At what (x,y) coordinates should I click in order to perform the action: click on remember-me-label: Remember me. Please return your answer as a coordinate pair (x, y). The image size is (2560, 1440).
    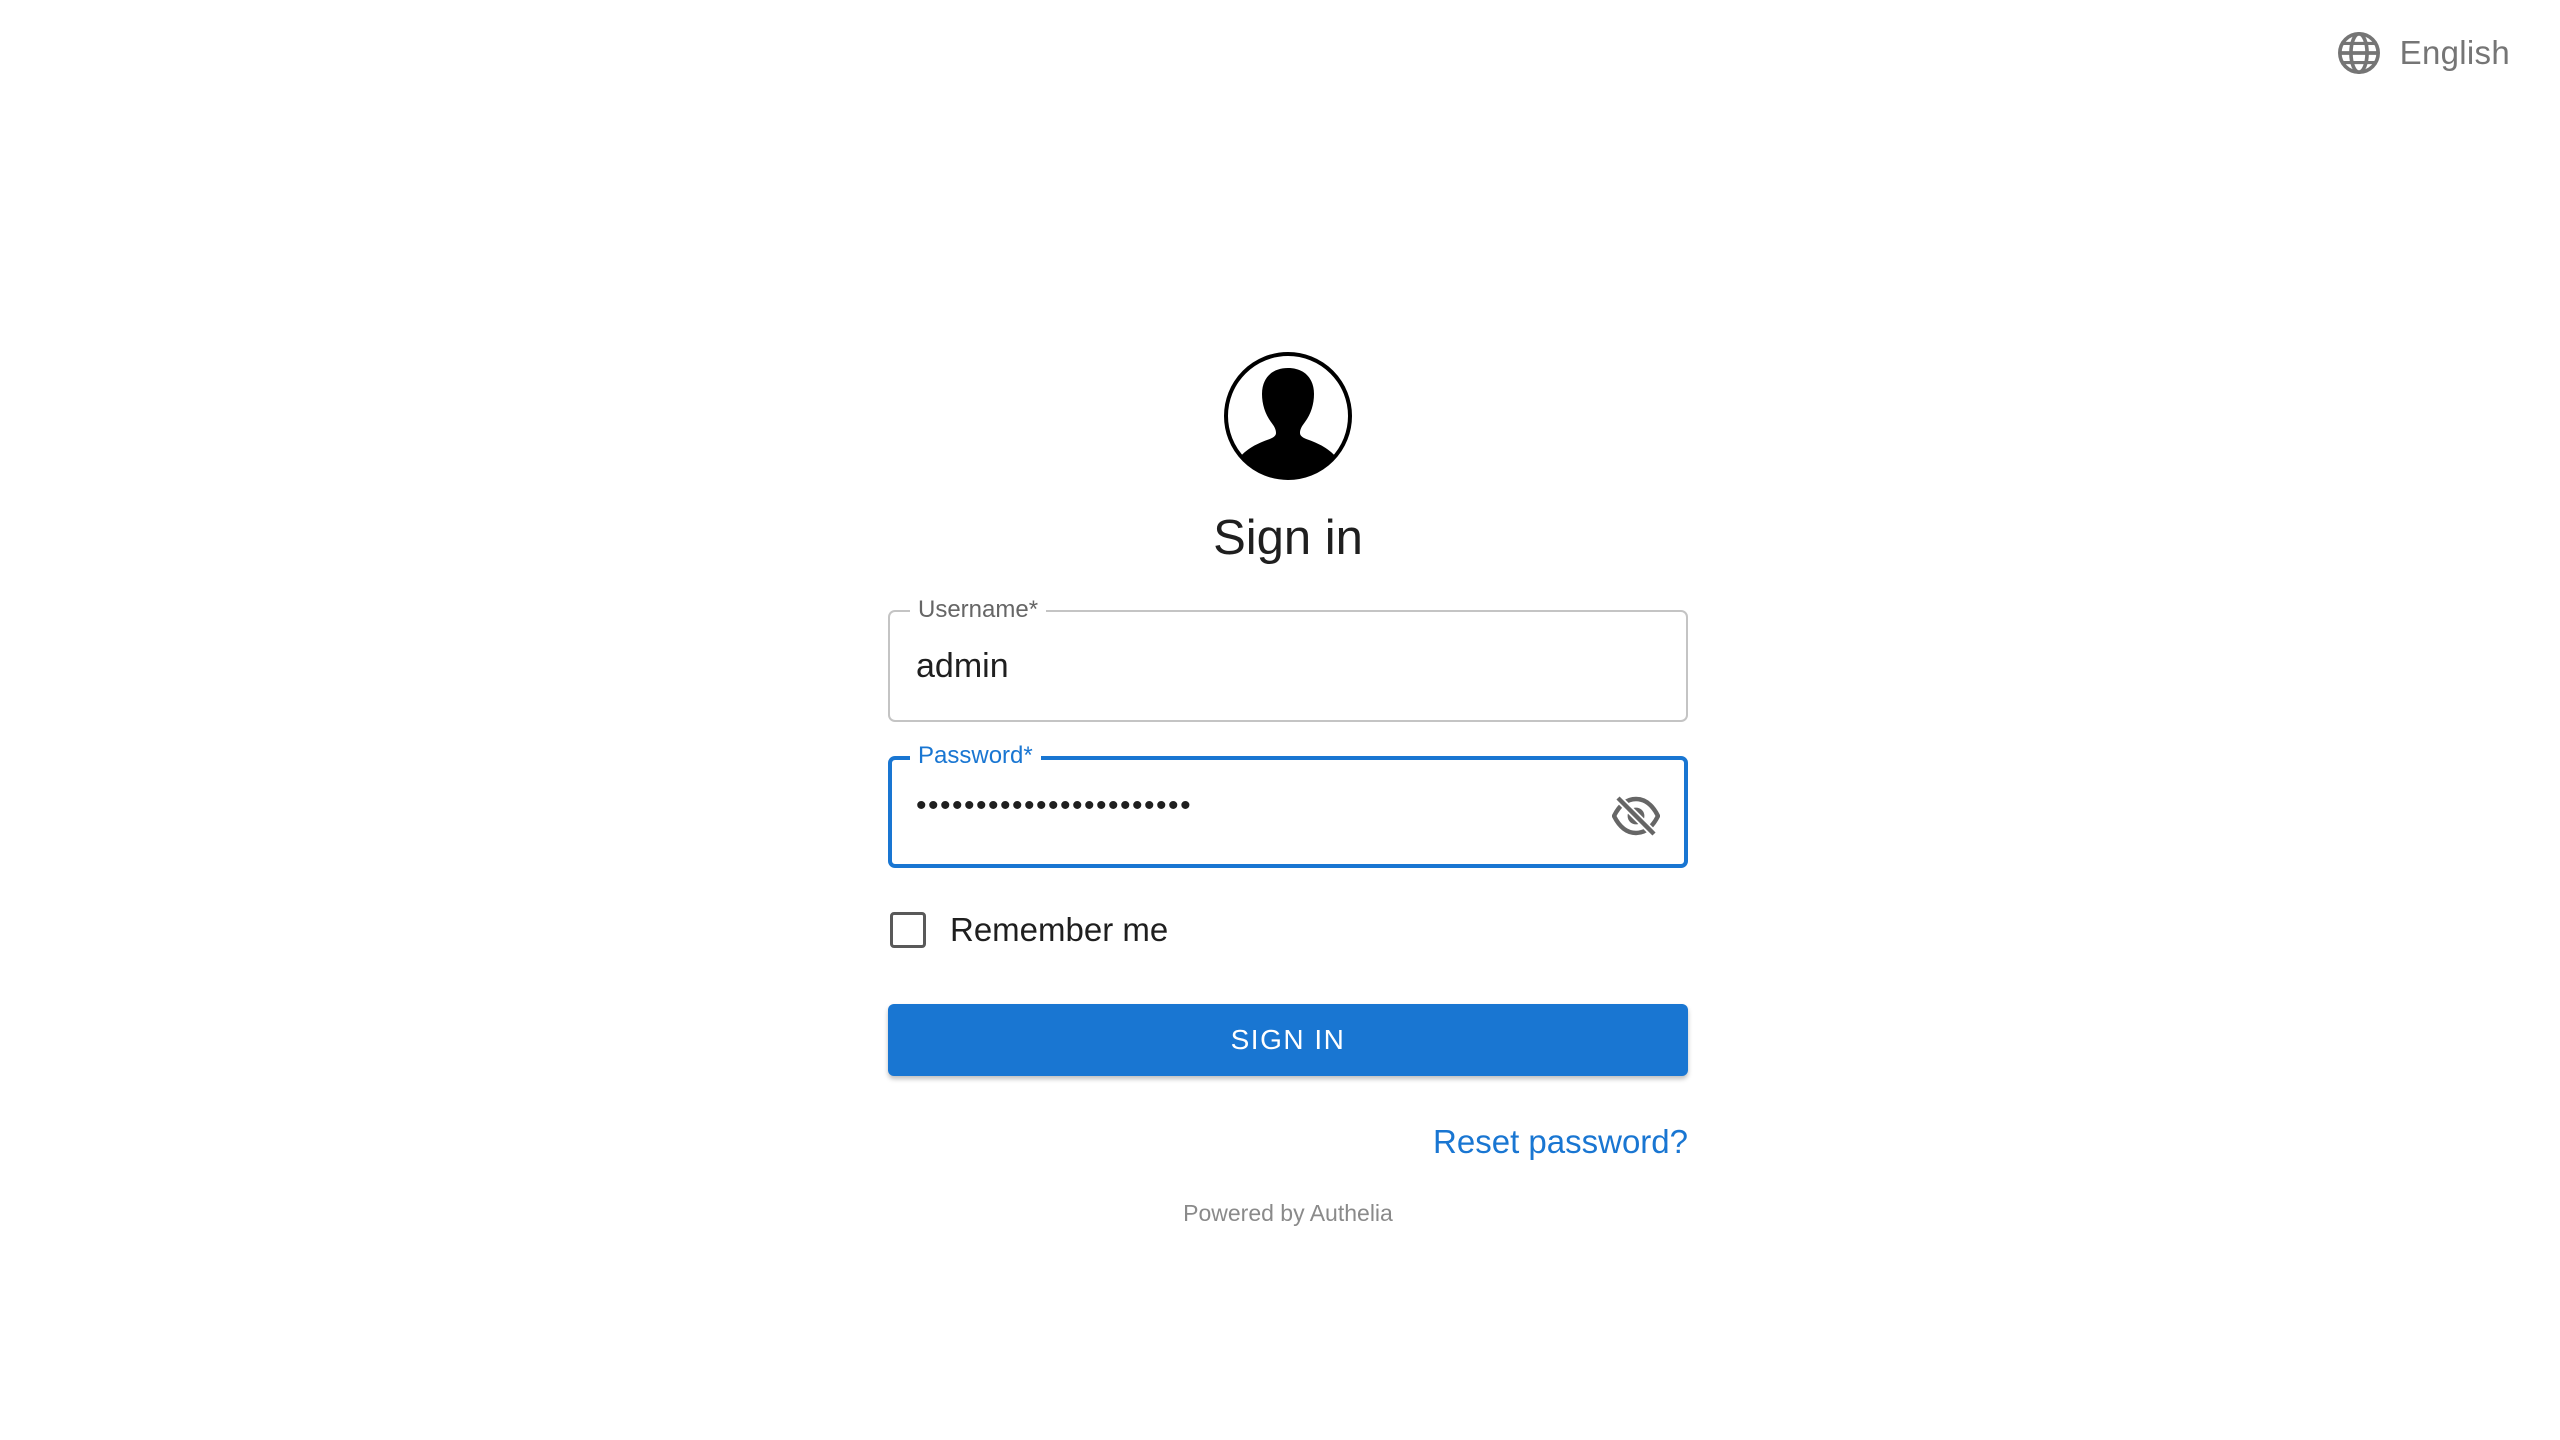
    Looking at the image, I should click on (1059, 929).